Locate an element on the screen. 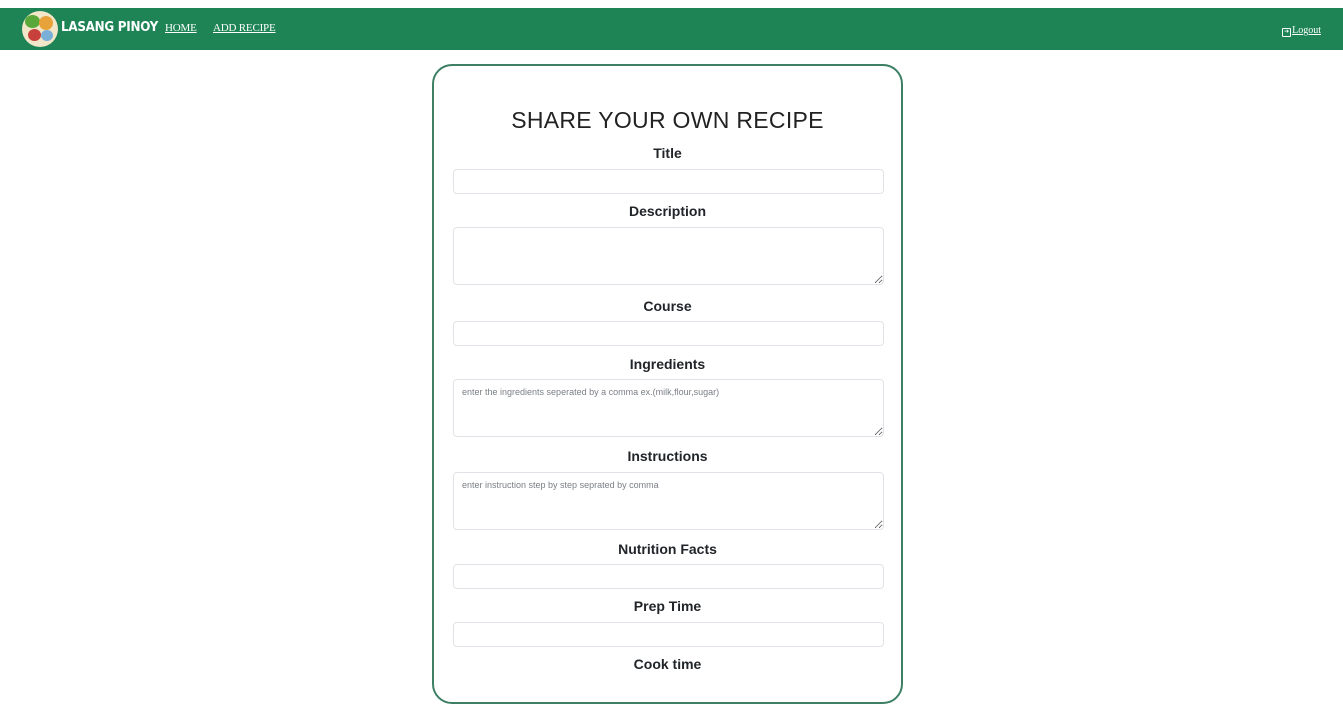  nutrition-facts-input is located at coordinates (668, 576).